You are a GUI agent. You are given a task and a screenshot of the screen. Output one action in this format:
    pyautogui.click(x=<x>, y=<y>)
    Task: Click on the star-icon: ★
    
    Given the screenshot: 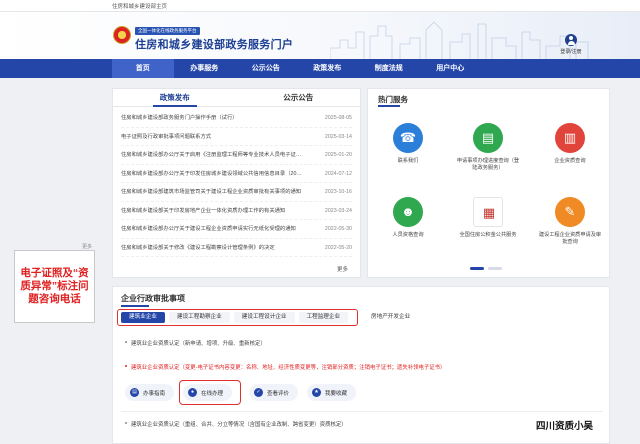 What is the action you would take?
    pyautogui.click(x=316, y=392)
    